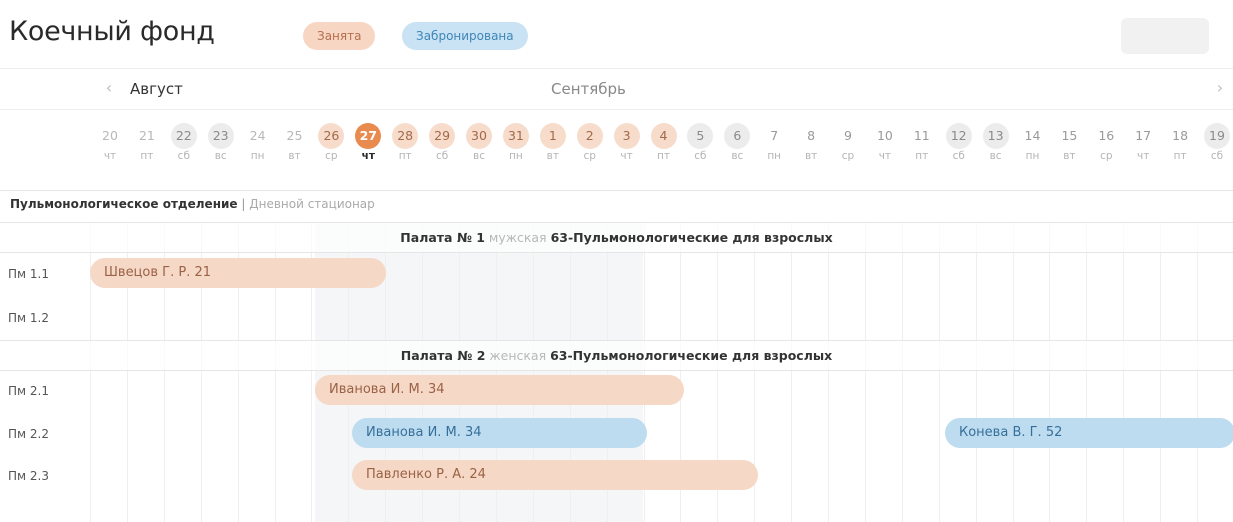  I want to click on day-number: 22, so click(183, 136).